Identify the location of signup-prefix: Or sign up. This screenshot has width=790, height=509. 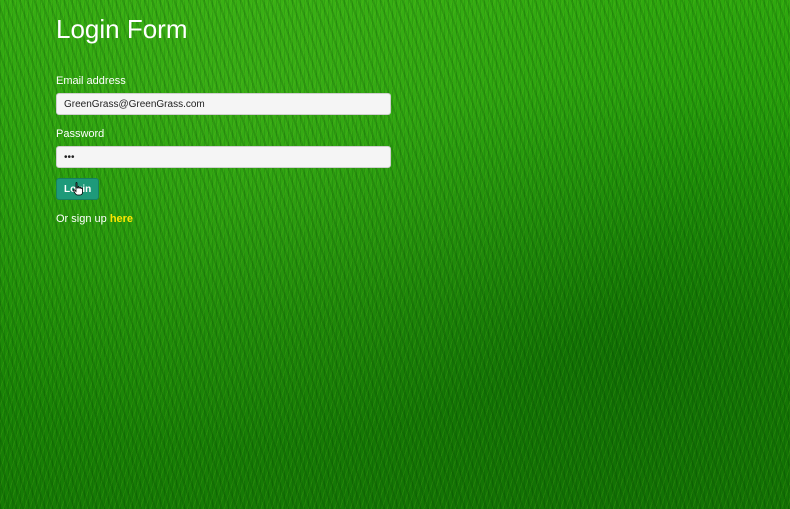
(83, 219).